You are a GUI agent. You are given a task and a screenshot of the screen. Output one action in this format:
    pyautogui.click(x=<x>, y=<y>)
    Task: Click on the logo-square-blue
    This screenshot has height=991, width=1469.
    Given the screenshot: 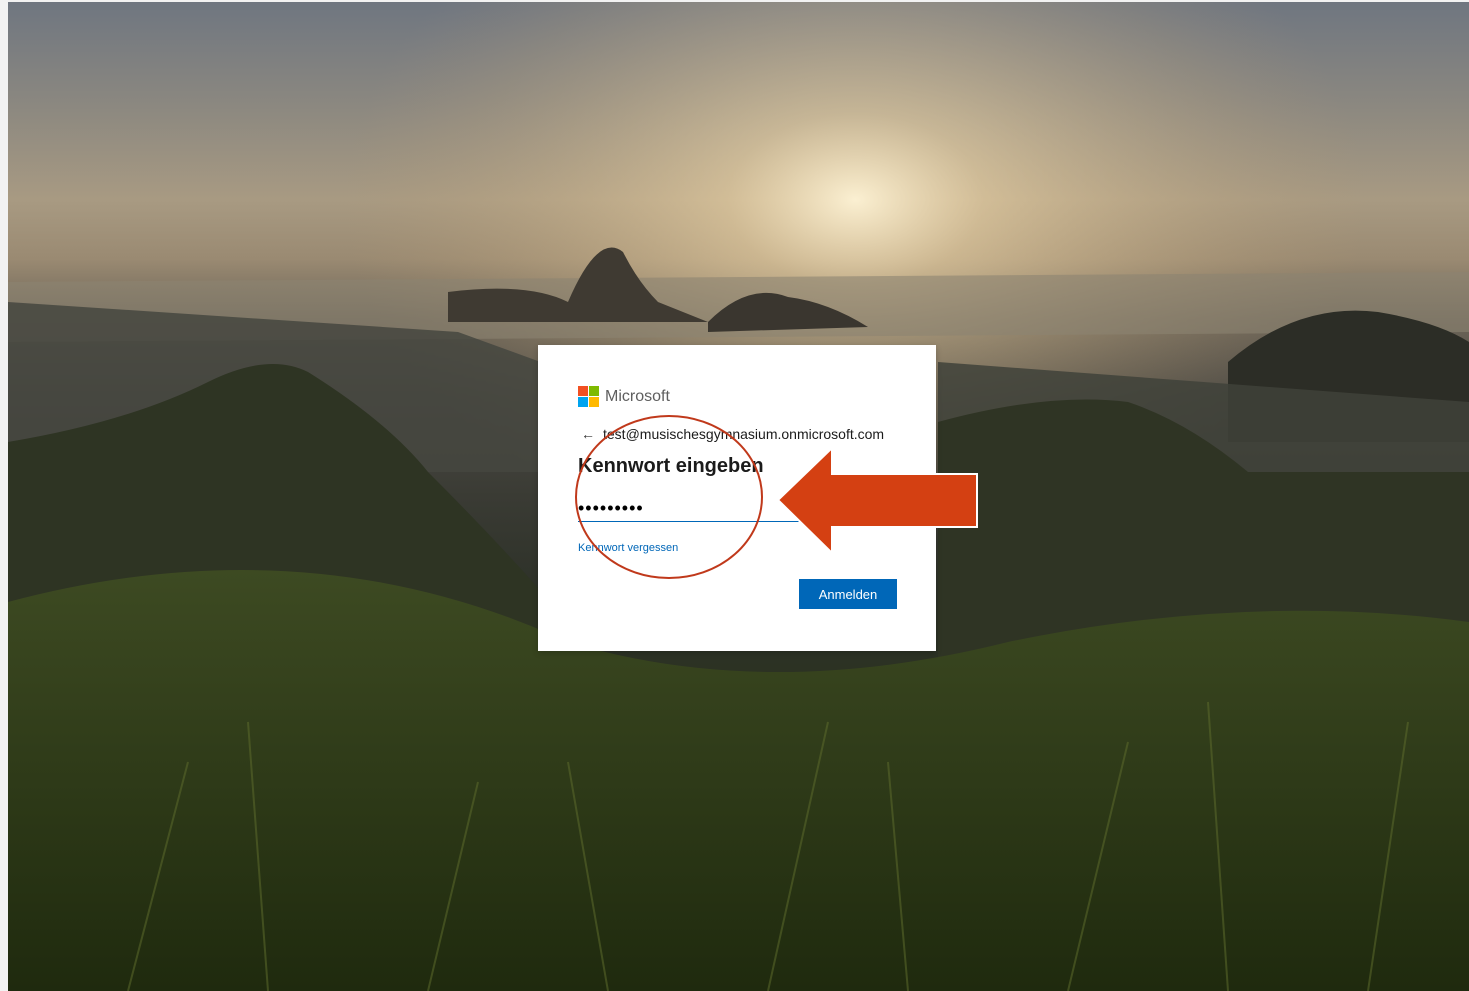 What is the action you would take?
    pyautogui.click(x=583, y=402)
    